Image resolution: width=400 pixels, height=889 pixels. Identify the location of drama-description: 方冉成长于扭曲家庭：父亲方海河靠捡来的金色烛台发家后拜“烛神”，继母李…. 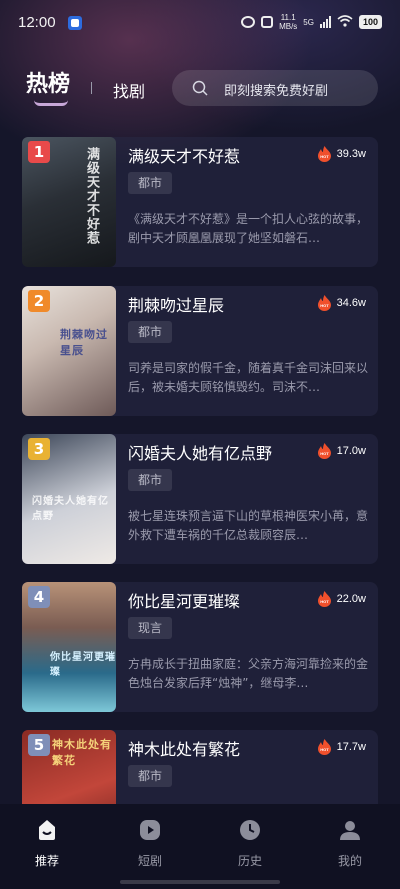
(248, 673).